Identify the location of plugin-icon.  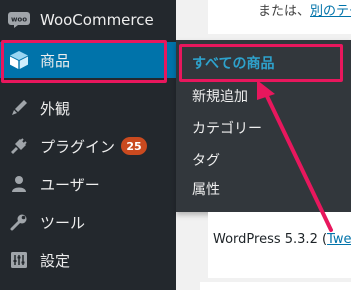
(19, 146).